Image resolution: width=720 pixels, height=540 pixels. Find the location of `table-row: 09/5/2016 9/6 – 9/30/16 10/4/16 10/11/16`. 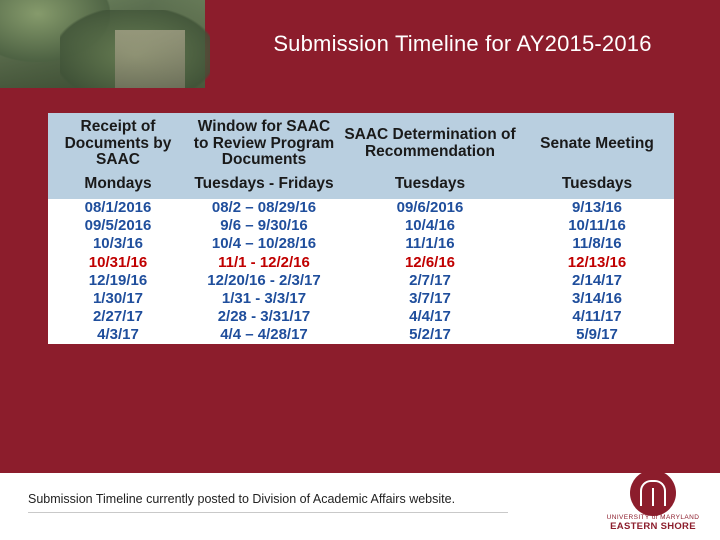

table-row: 09/5/2016 9/6 – 9/30/16 10/4/16 10/11/16 is located at coordinates (361, 226).